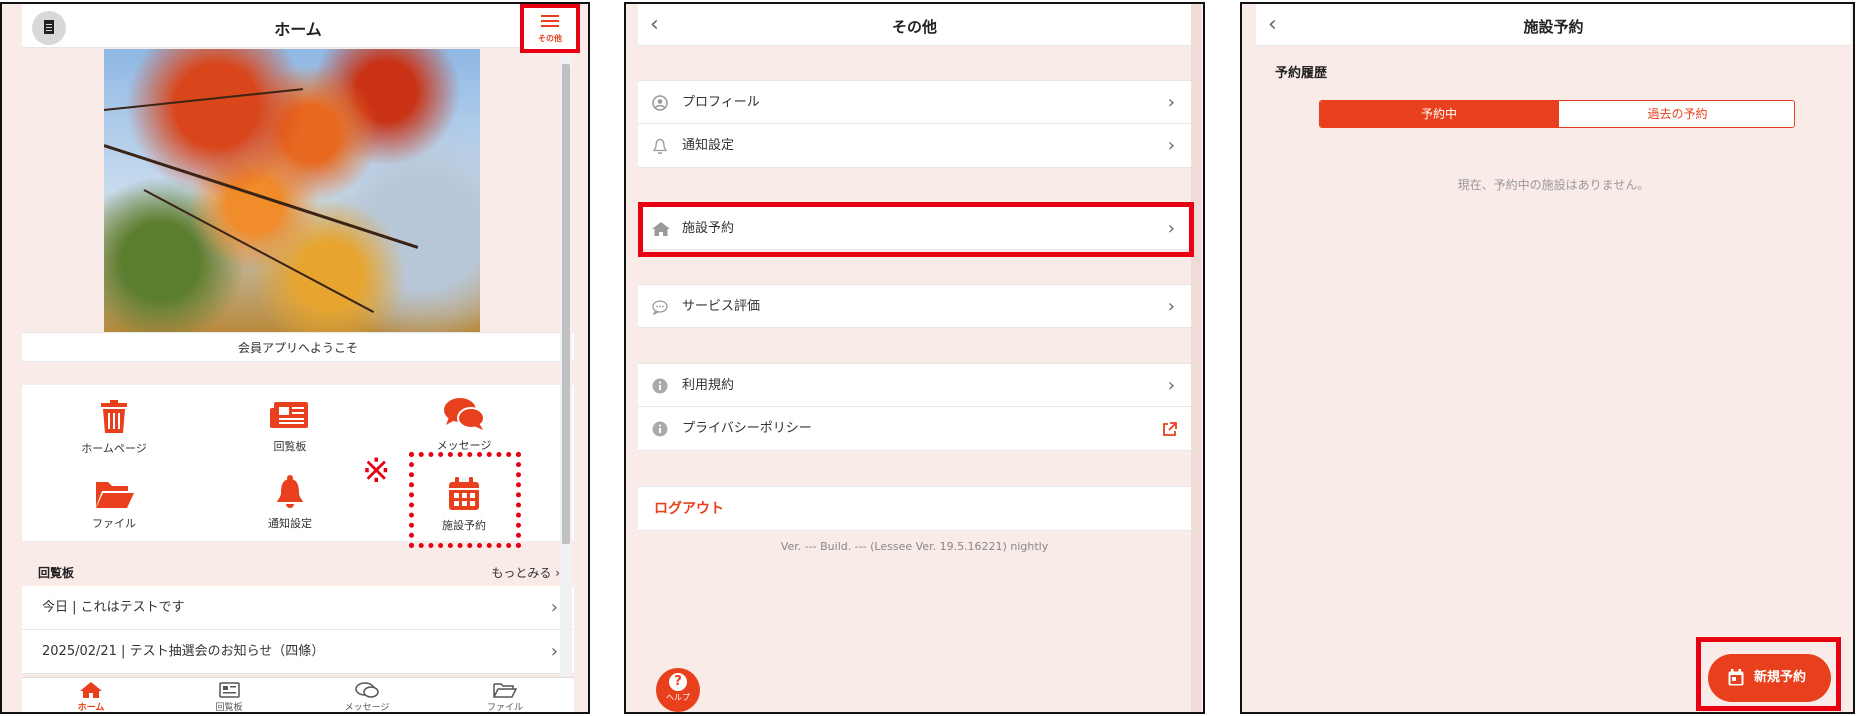 The image size is (1868, 716). Describe the element at coordinates (367, 708) in the screenshot. I see `tab-label: メッセージ` at that location.